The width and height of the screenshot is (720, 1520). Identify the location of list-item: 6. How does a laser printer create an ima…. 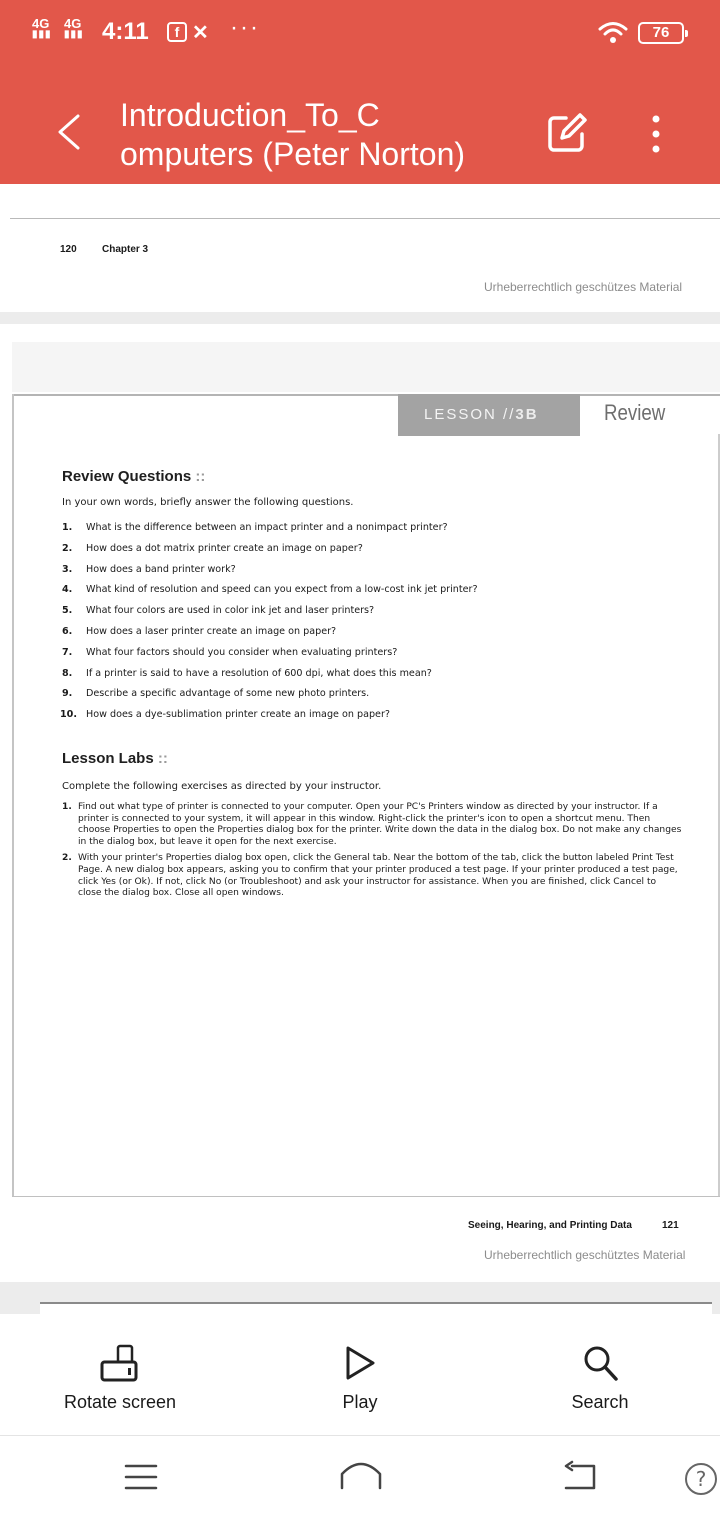
(372, 632).